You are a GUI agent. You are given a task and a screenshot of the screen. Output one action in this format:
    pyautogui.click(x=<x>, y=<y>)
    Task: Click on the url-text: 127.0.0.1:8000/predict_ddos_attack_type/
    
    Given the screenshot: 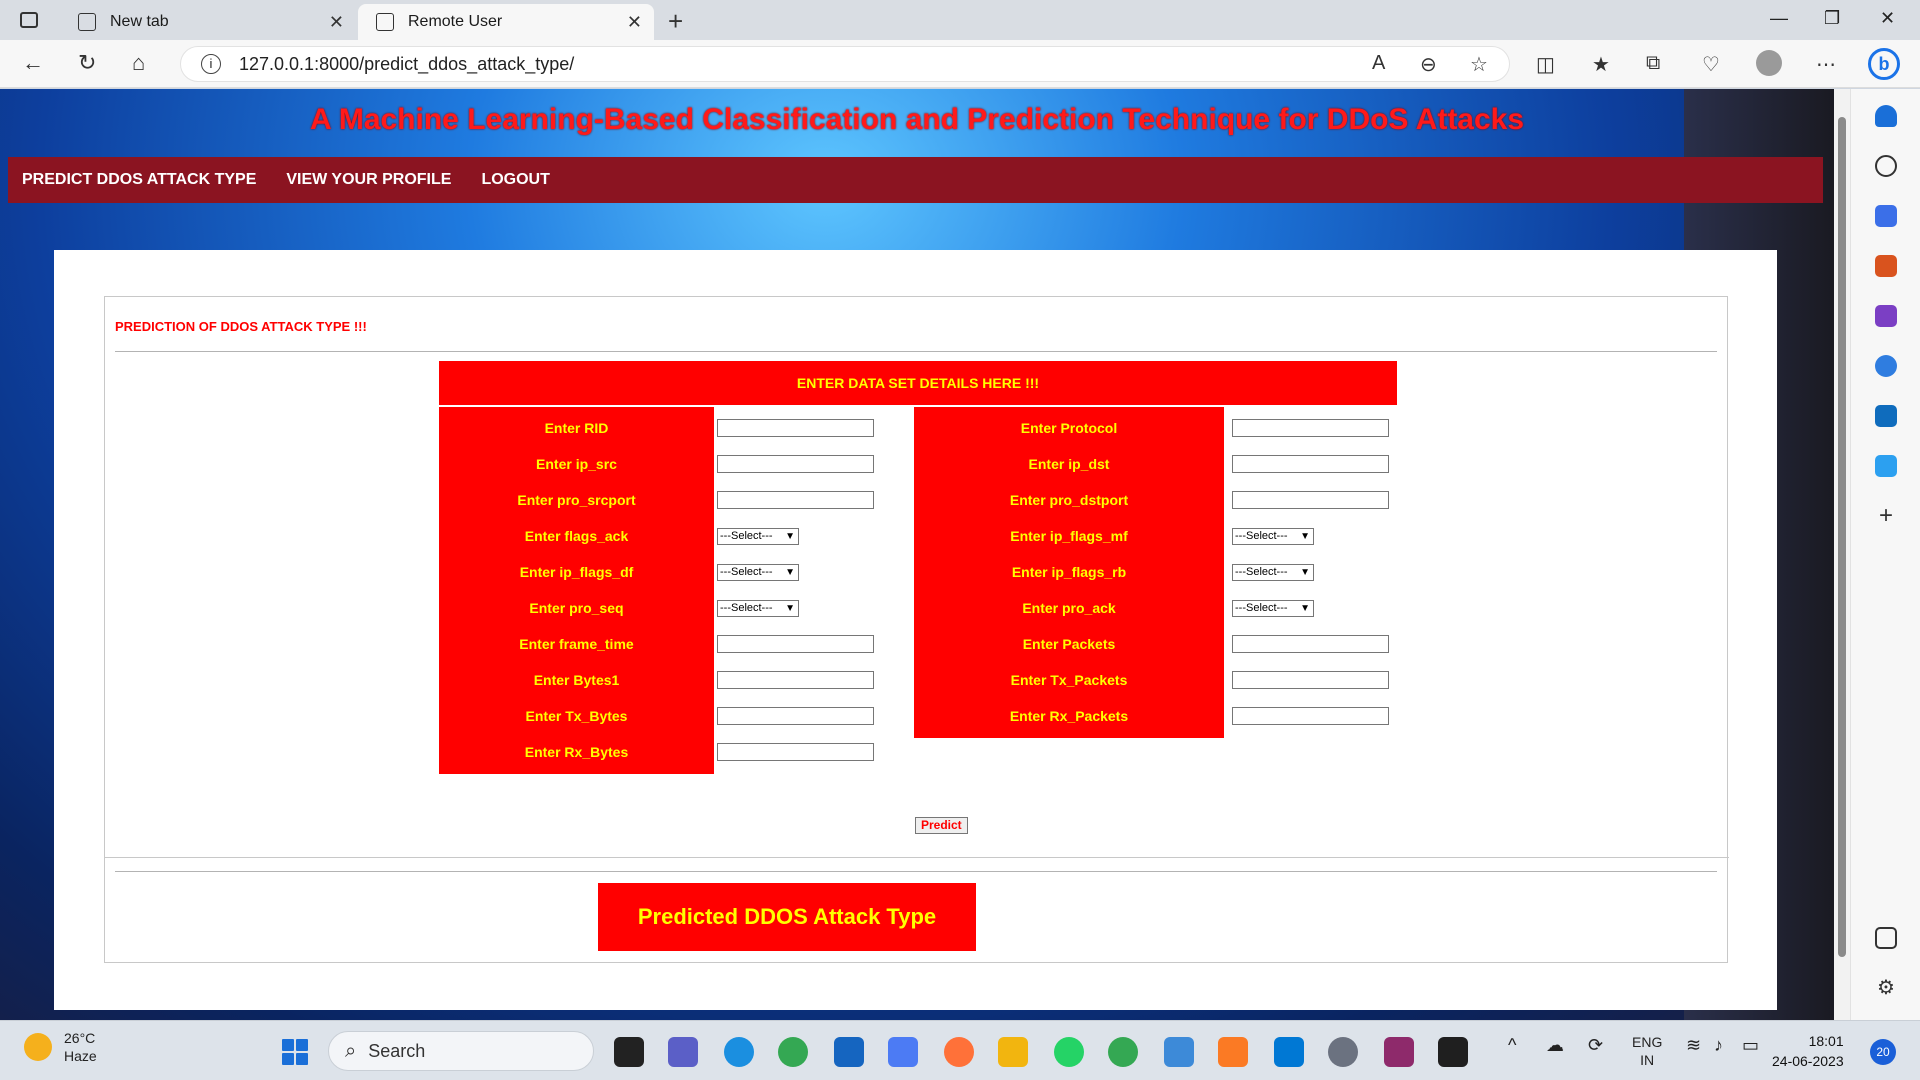 What is the action you would take?
    pyautogui.click(x=407, y=63)
    